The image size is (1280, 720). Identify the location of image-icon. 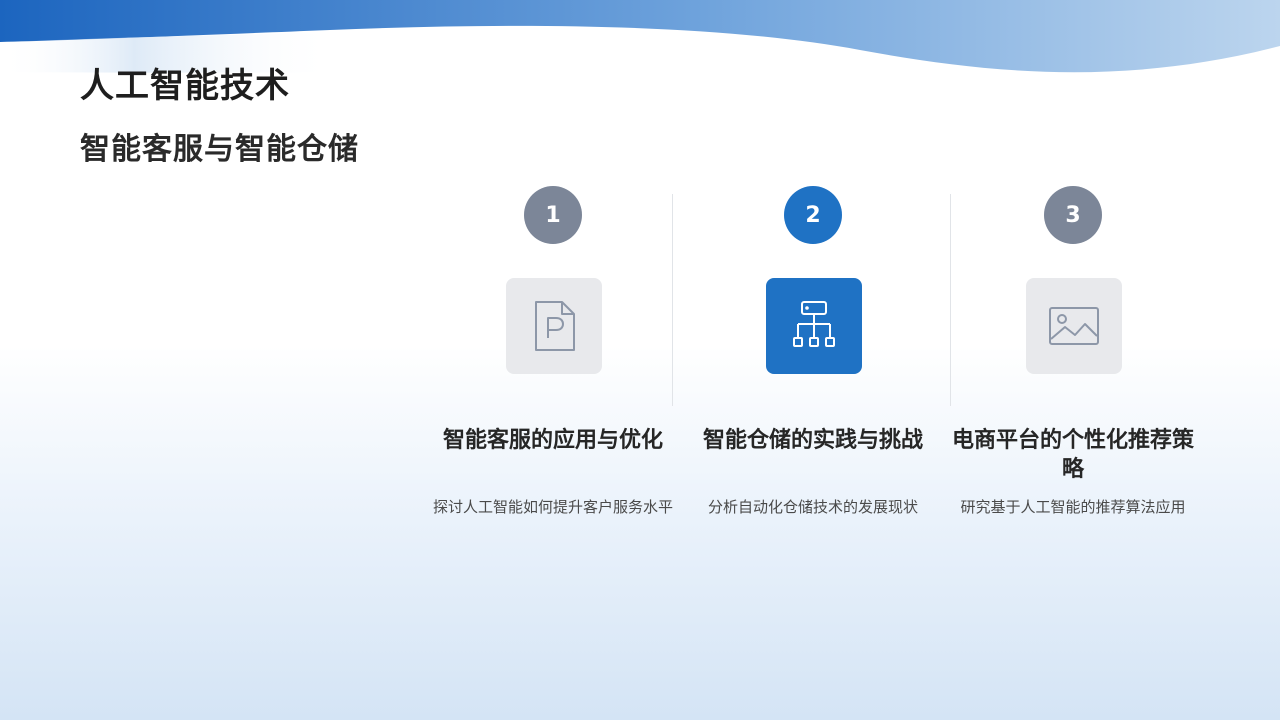
(1074, 326).